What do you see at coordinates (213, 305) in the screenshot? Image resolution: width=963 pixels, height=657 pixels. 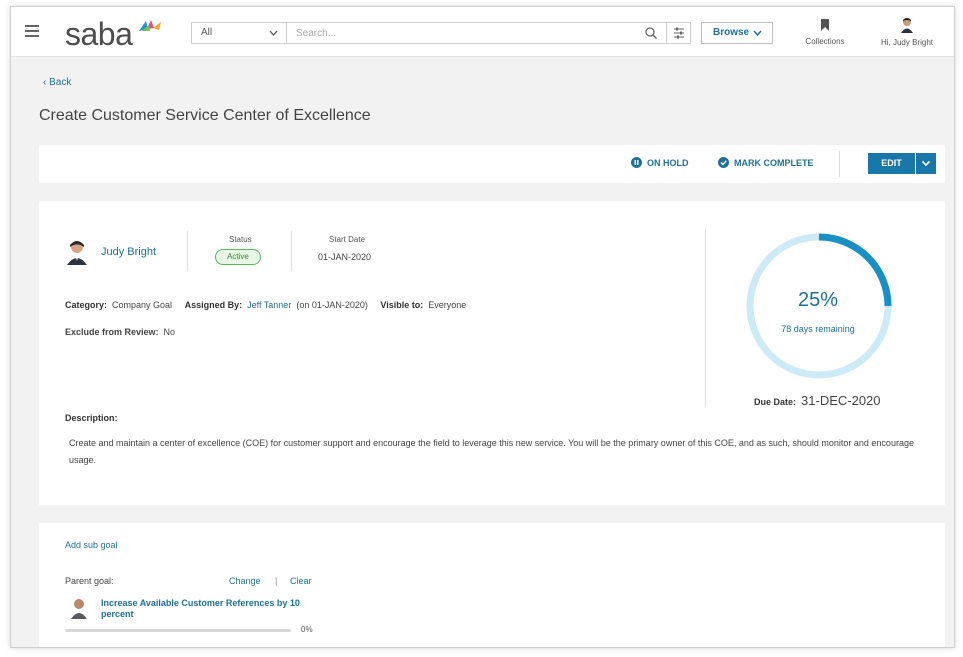 I see `assigned-by-label: Assigned By:` at bounding box center [213, 305].